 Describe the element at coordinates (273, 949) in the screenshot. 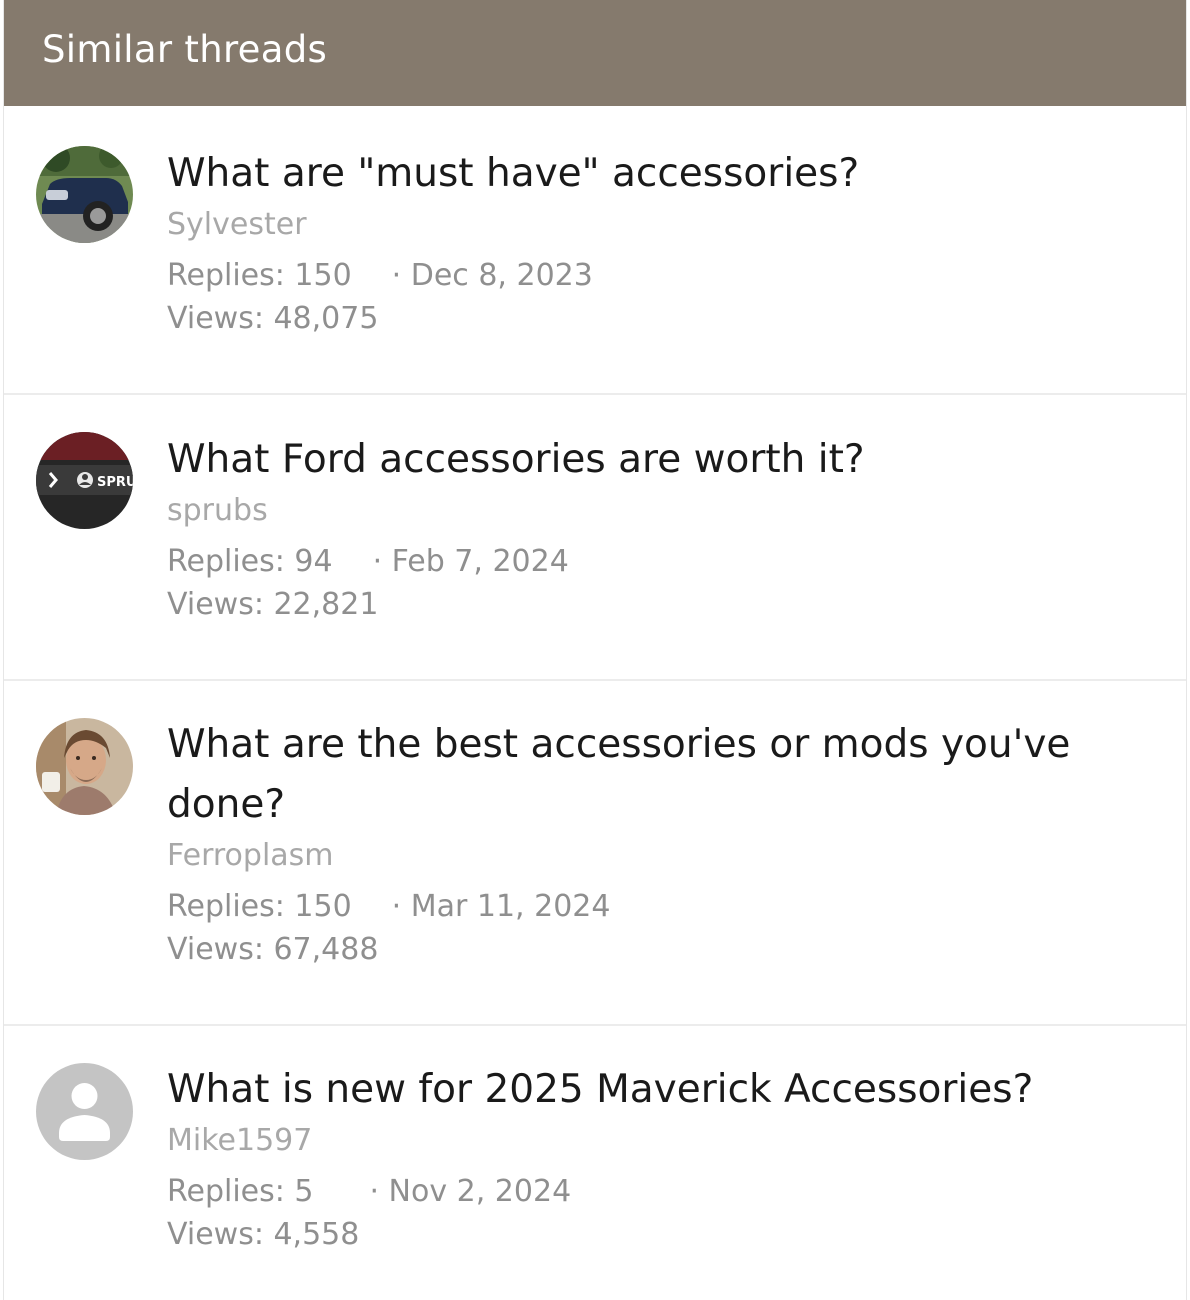

I see `view-count: Views: 67,488` at that location.